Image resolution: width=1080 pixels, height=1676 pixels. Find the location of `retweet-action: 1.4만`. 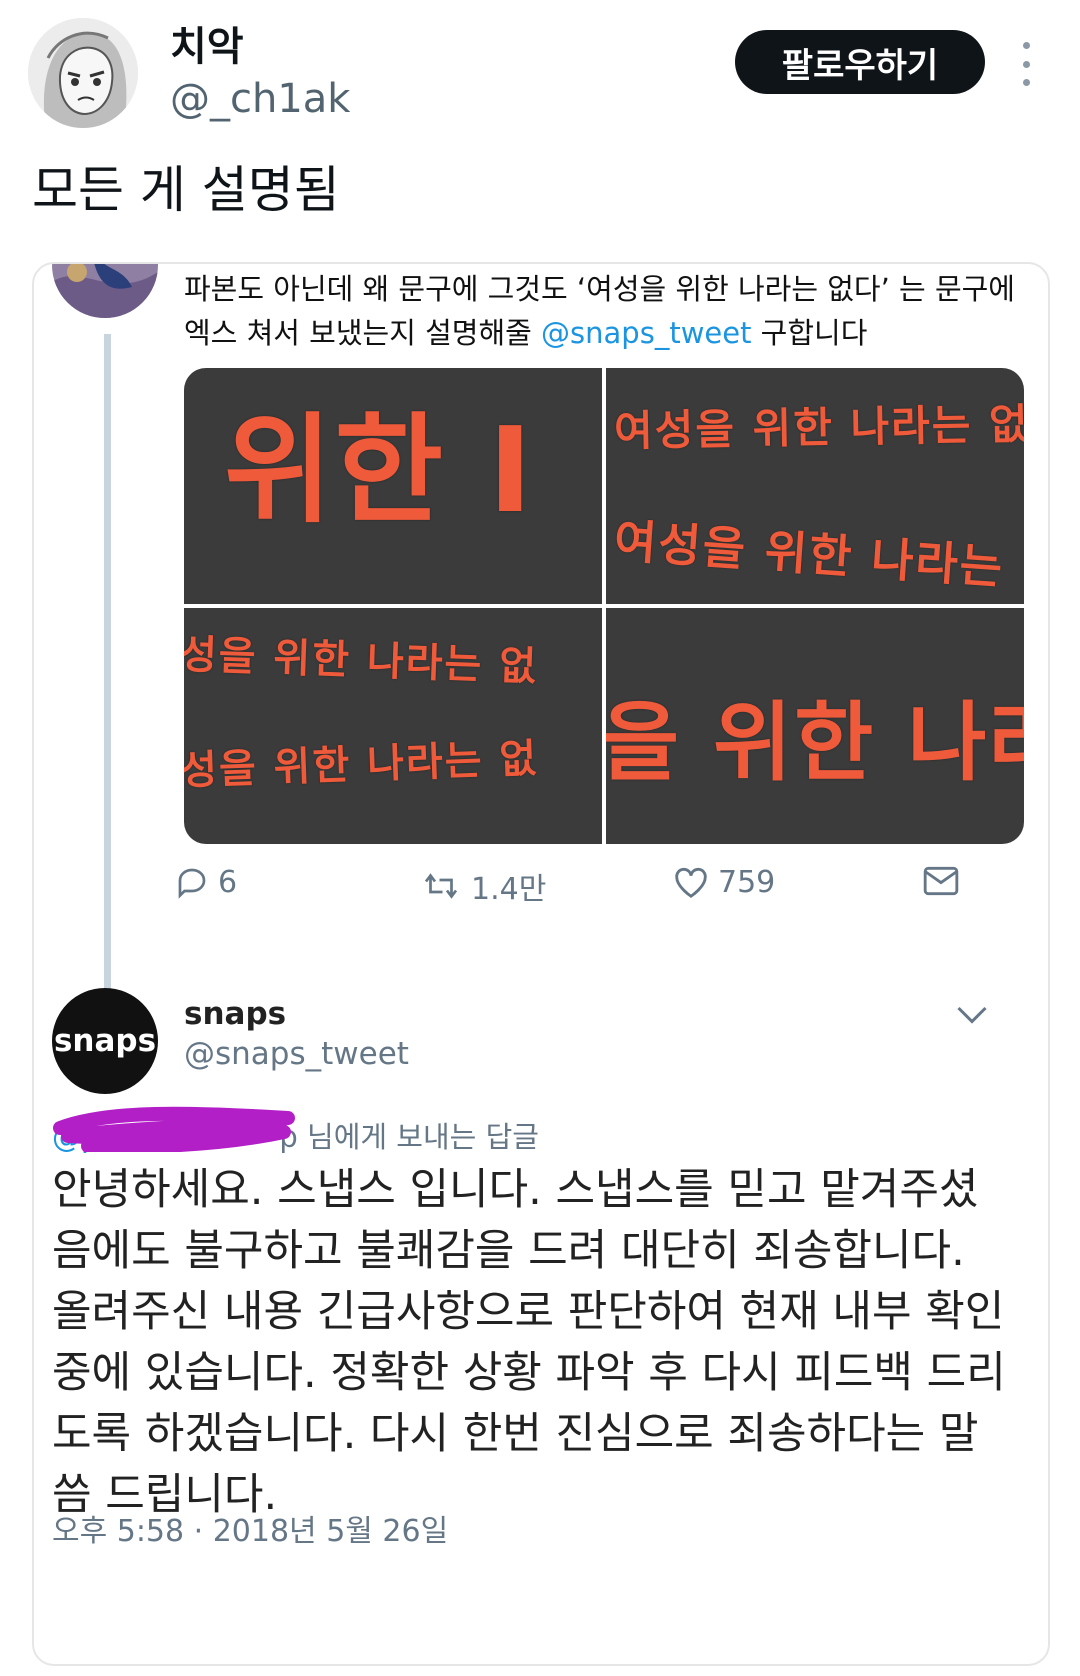

retweet-action: 1.4만 is located at coordinates (482, 886).